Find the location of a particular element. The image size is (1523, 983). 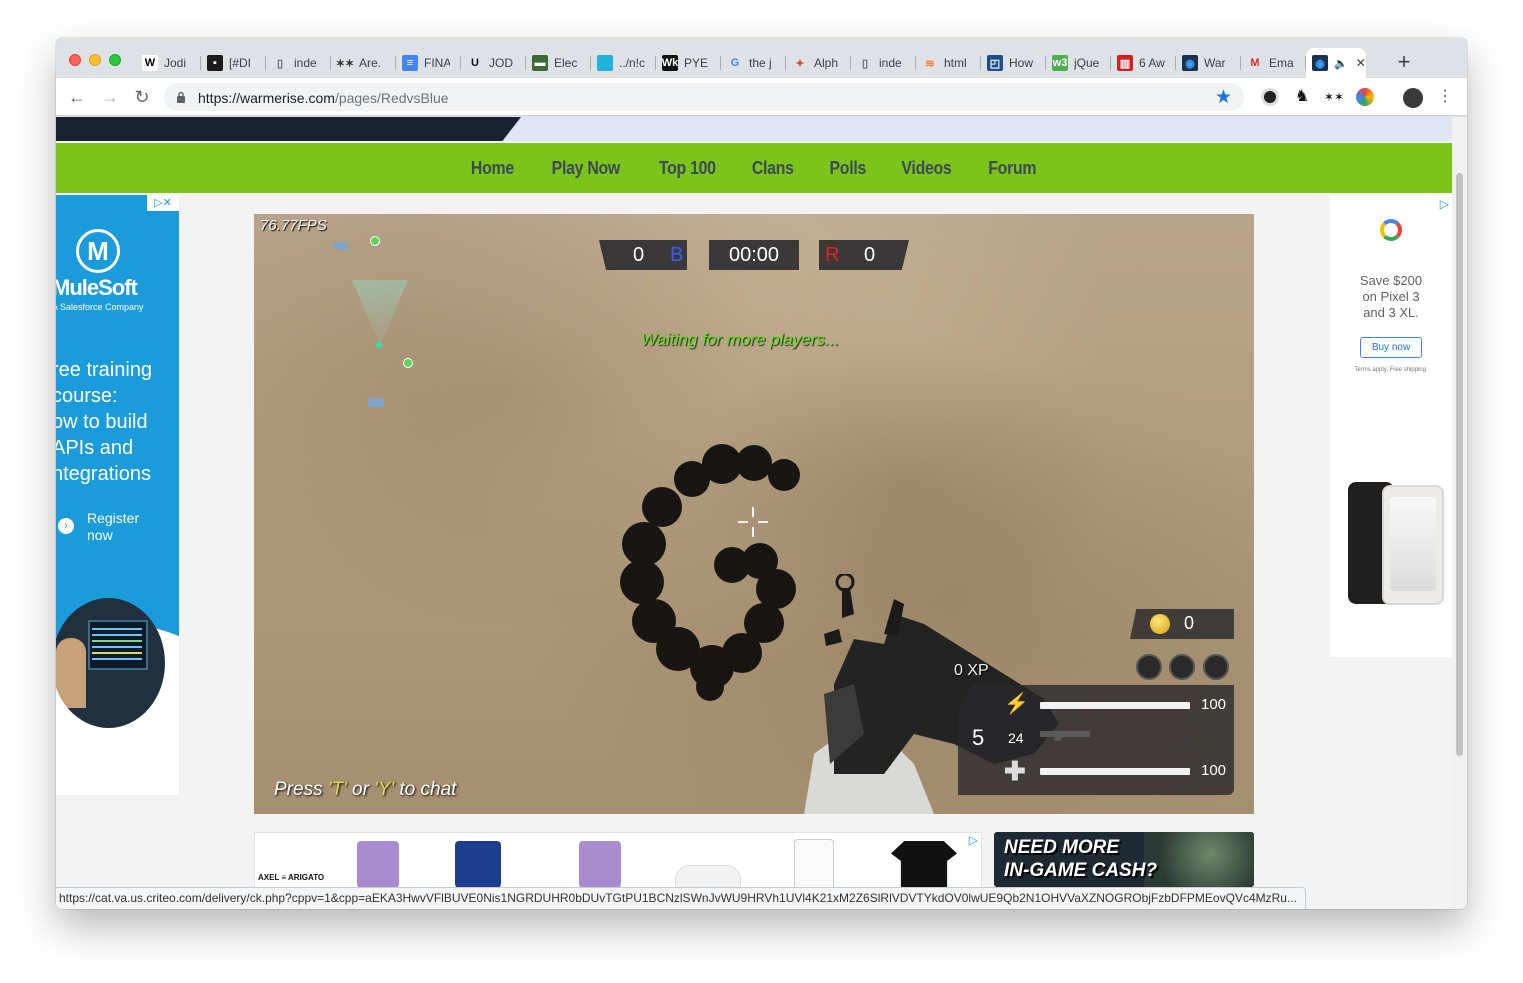

fps-counter: 76.77FPS is located at coordinates (293, 225).